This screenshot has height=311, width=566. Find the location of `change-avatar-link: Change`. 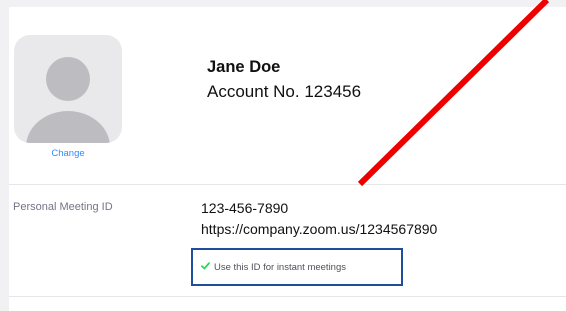

change-avatar-link: Change is located at coordinates (68, 153).